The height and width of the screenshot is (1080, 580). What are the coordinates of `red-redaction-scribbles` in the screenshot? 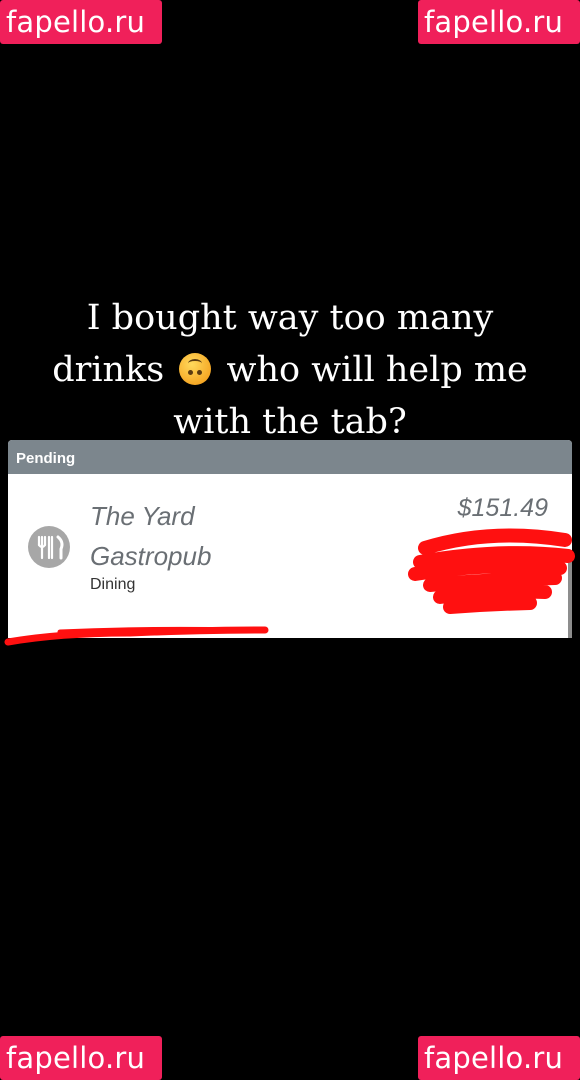 It's located at (289, 587).